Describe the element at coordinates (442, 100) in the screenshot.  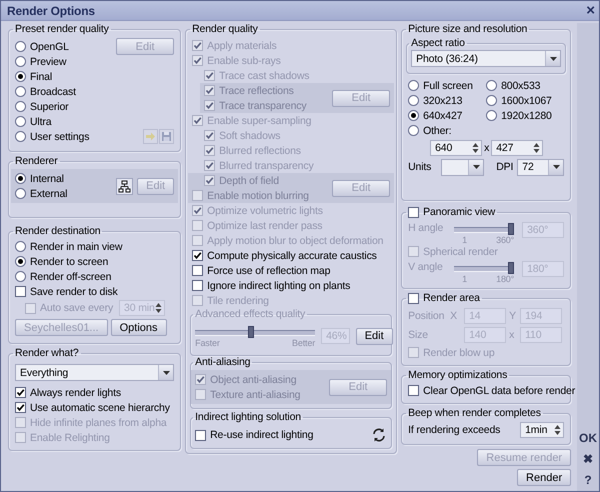
I see `radio-label: 320x213` at that location.